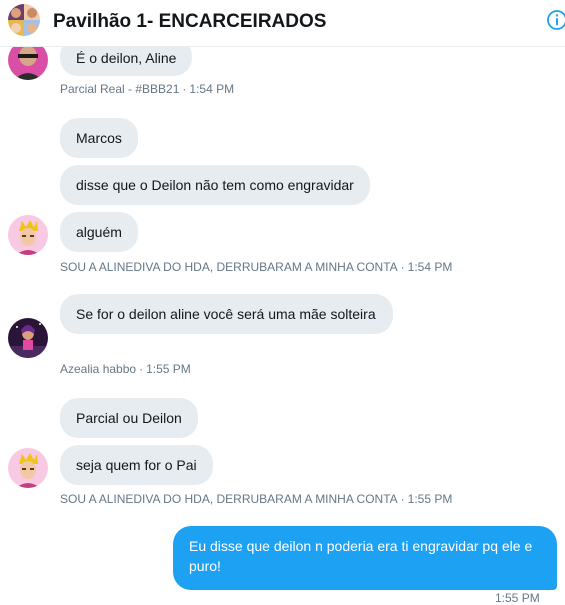 The image size is (565, 605). I want to click on info-icon, so click(555, 20).